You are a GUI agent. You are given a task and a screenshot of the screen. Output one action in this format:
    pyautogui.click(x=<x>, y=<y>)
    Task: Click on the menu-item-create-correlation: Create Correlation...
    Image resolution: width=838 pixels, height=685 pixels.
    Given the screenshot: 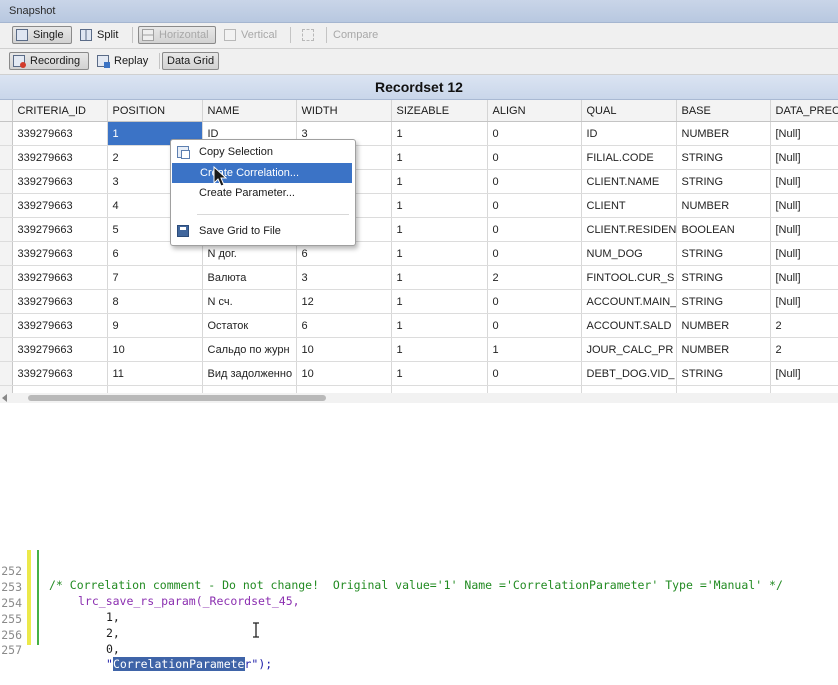 What is the action you would take?
    pyautogui.click(x=262, y=173)
    